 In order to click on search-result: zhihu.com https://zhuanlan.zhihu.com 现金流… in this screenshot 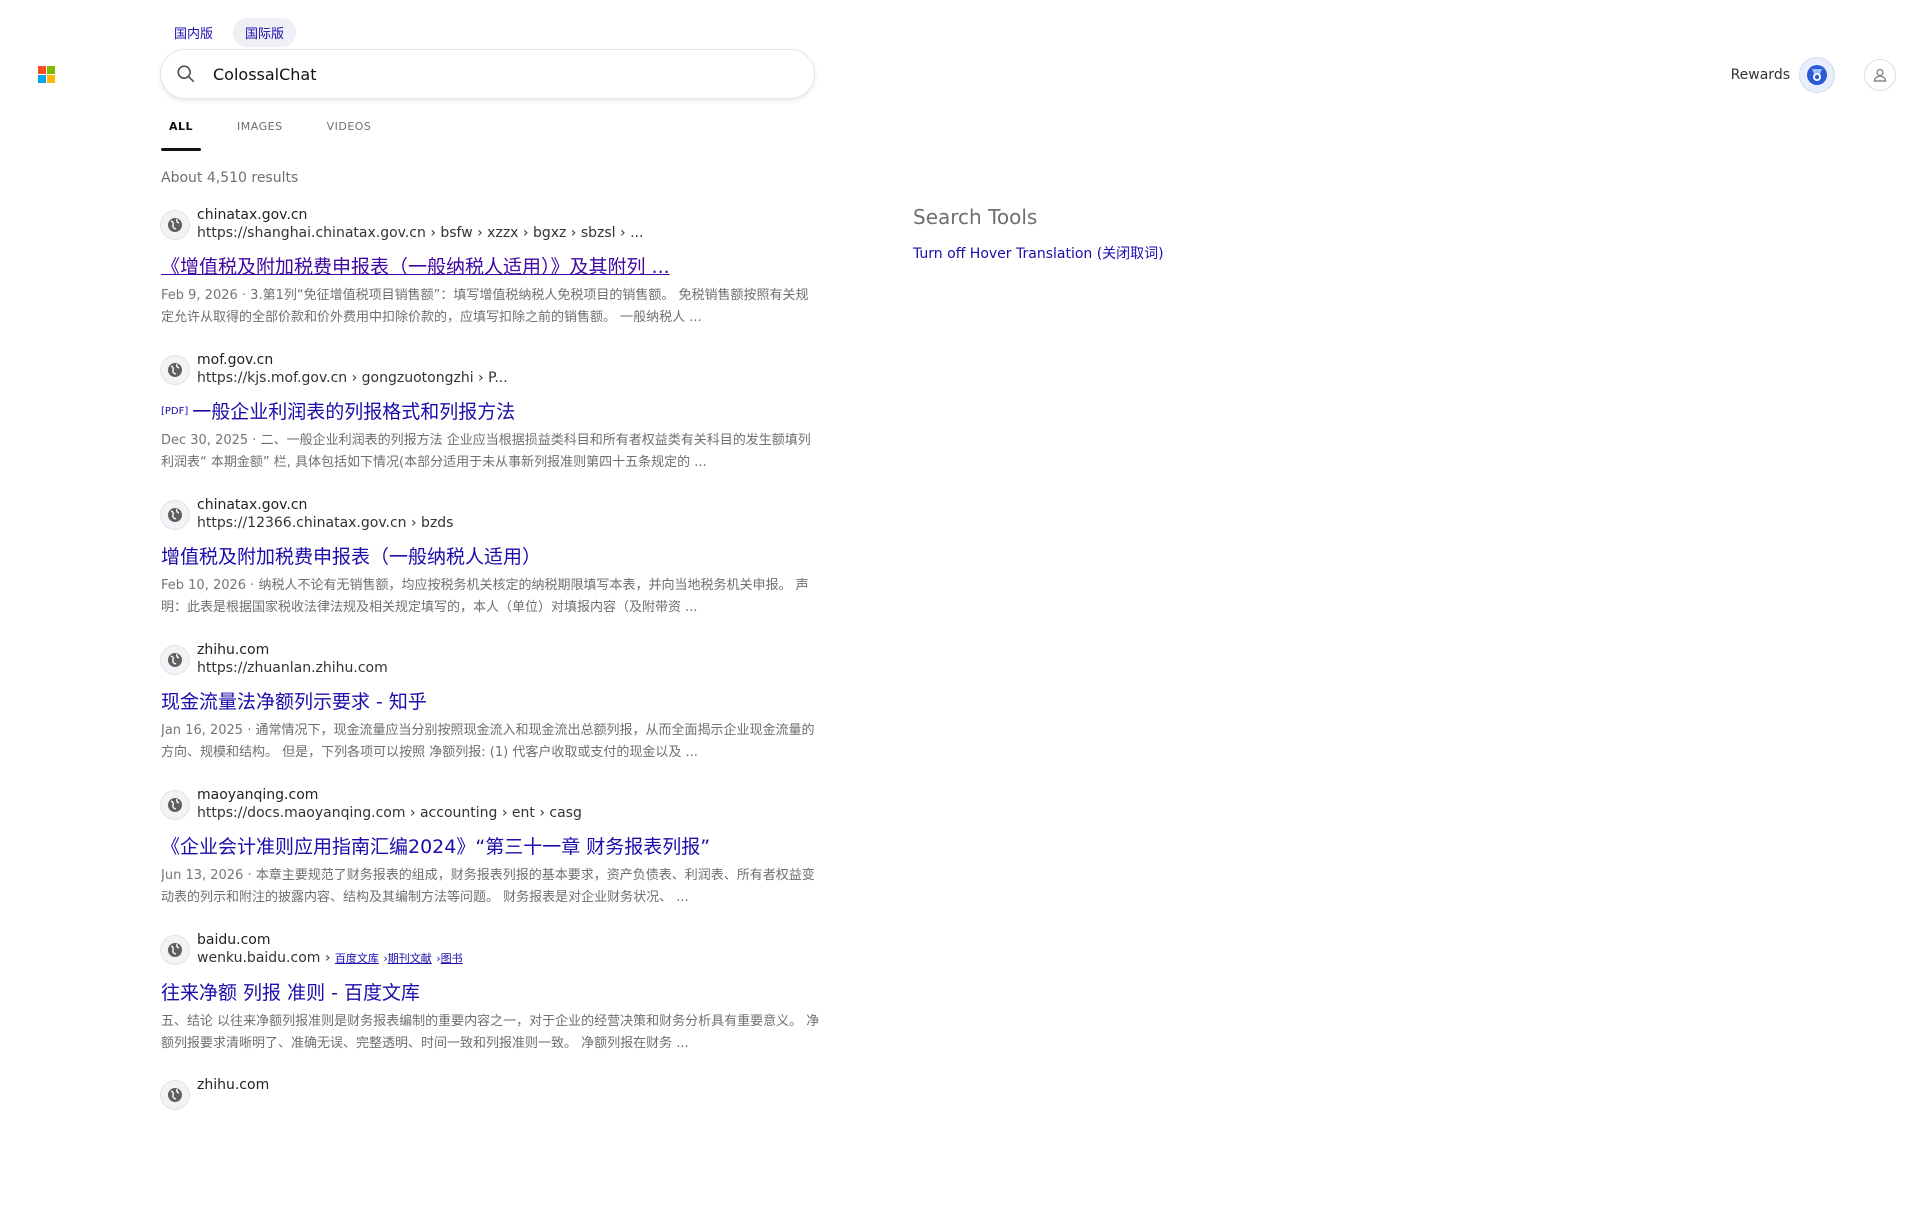, I will do `click(491, 713)`.